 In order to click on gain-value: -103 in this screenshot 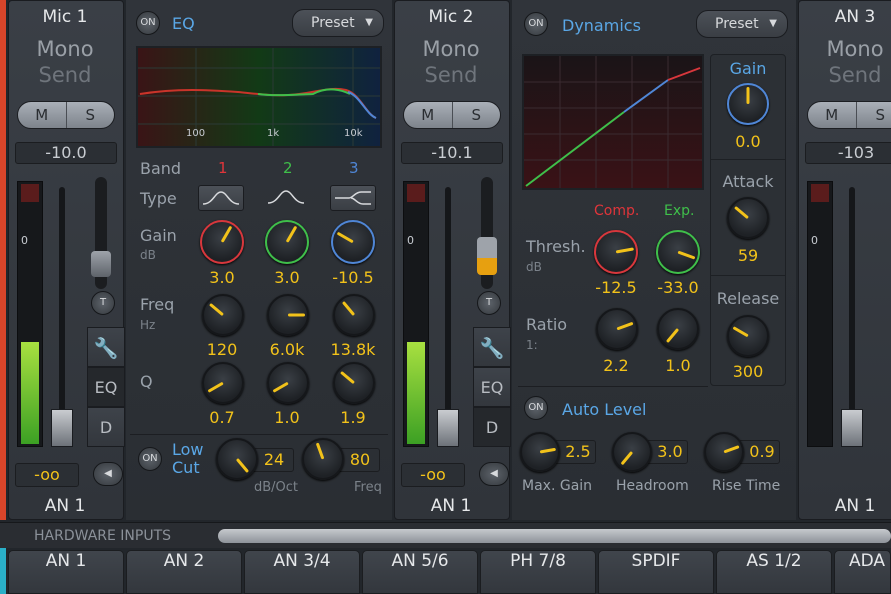, I will do `click(848, 153)`.